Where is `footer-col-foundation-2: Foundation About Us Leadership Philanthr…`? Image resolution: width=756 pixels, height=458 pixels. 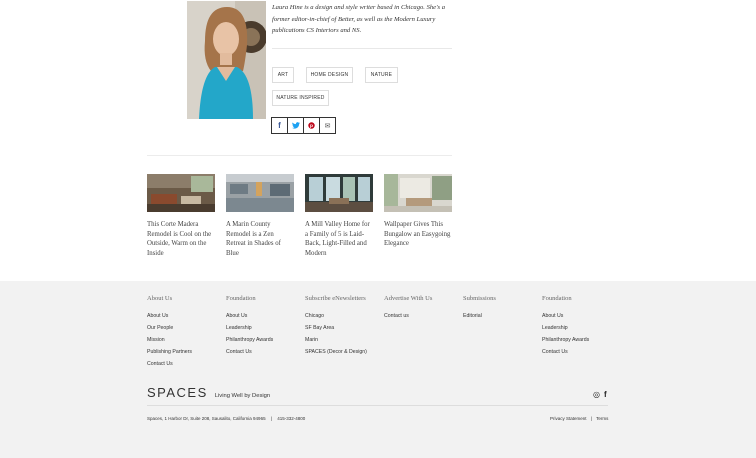 footer-col-foundation-2: Foundation About Us Leadership Philanthr… is located at coordinates (565, 326).